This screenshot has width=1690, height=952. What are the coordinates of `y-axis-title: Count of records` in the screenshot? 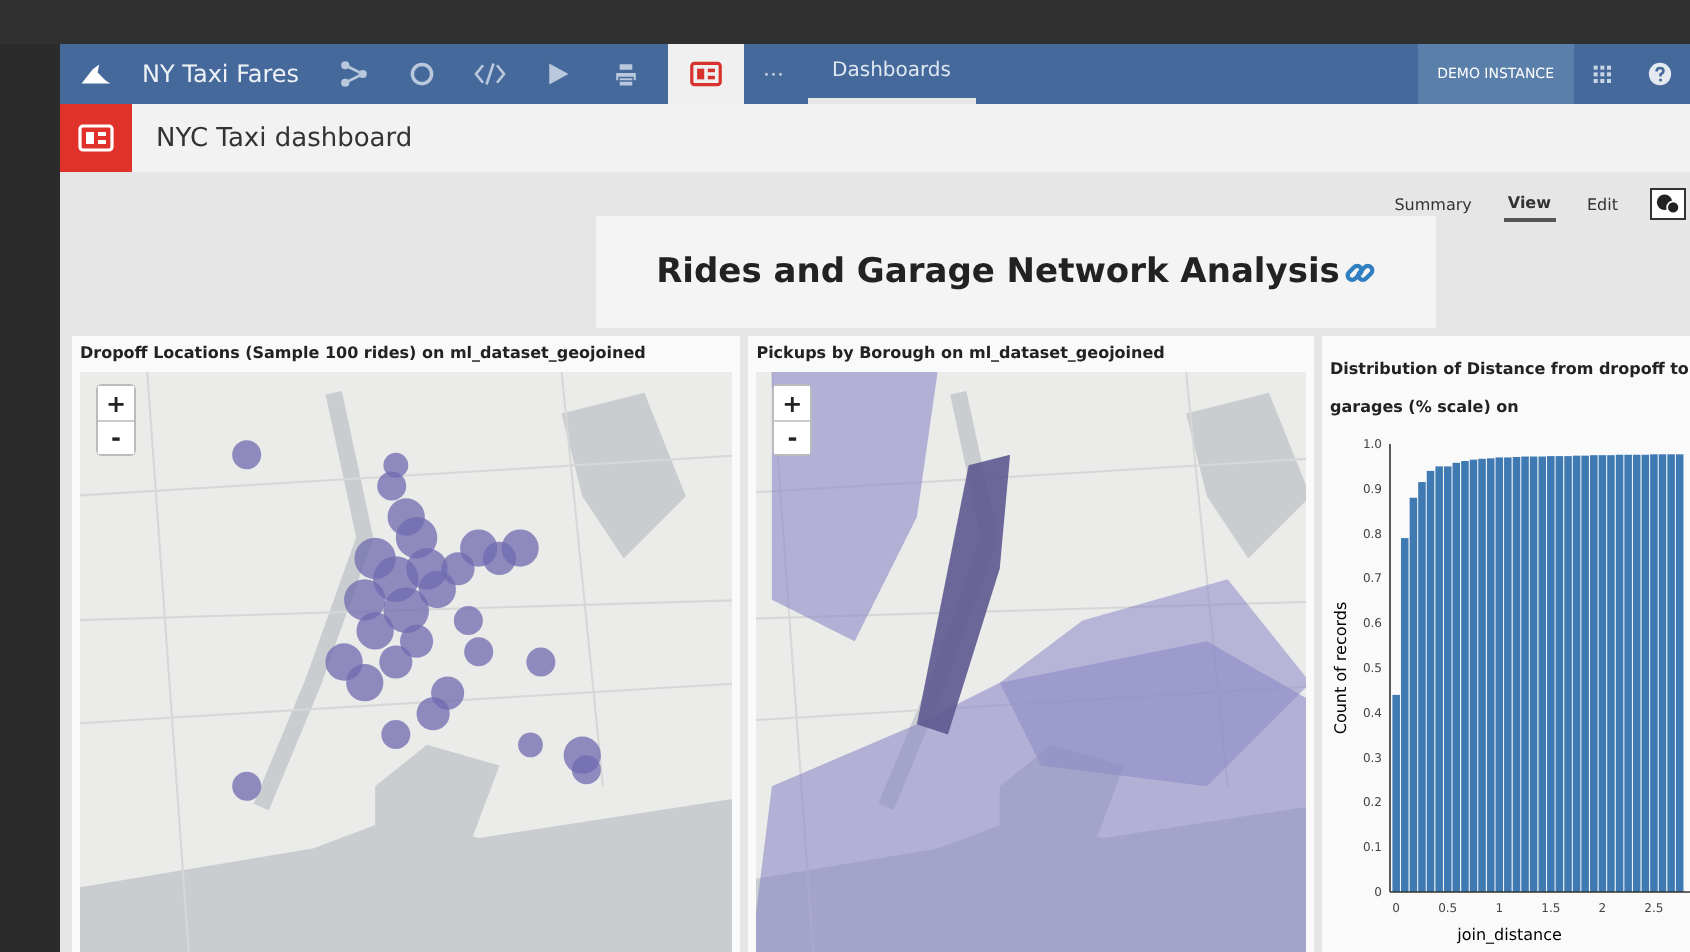 It's located at (1341, 668).